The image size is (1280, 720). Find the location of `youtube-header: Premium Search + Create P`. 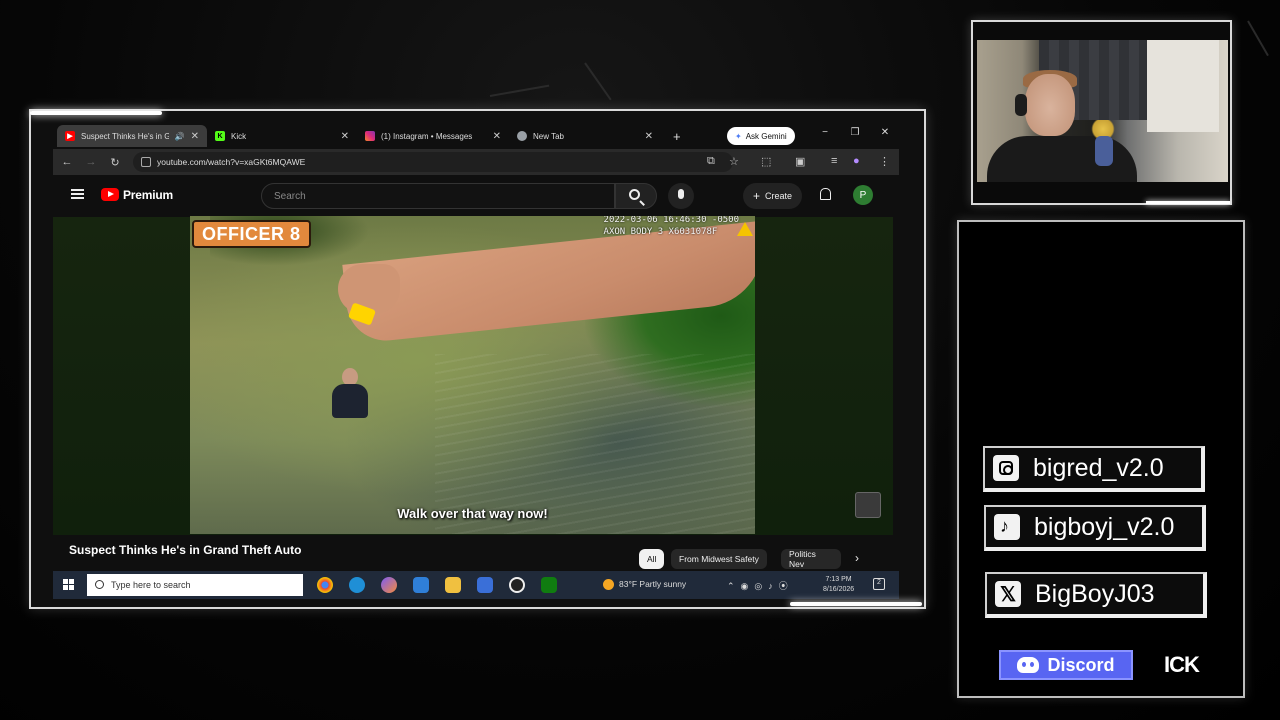

youtube-header: Premium Search + Create P is located at coordinates (476, 196).